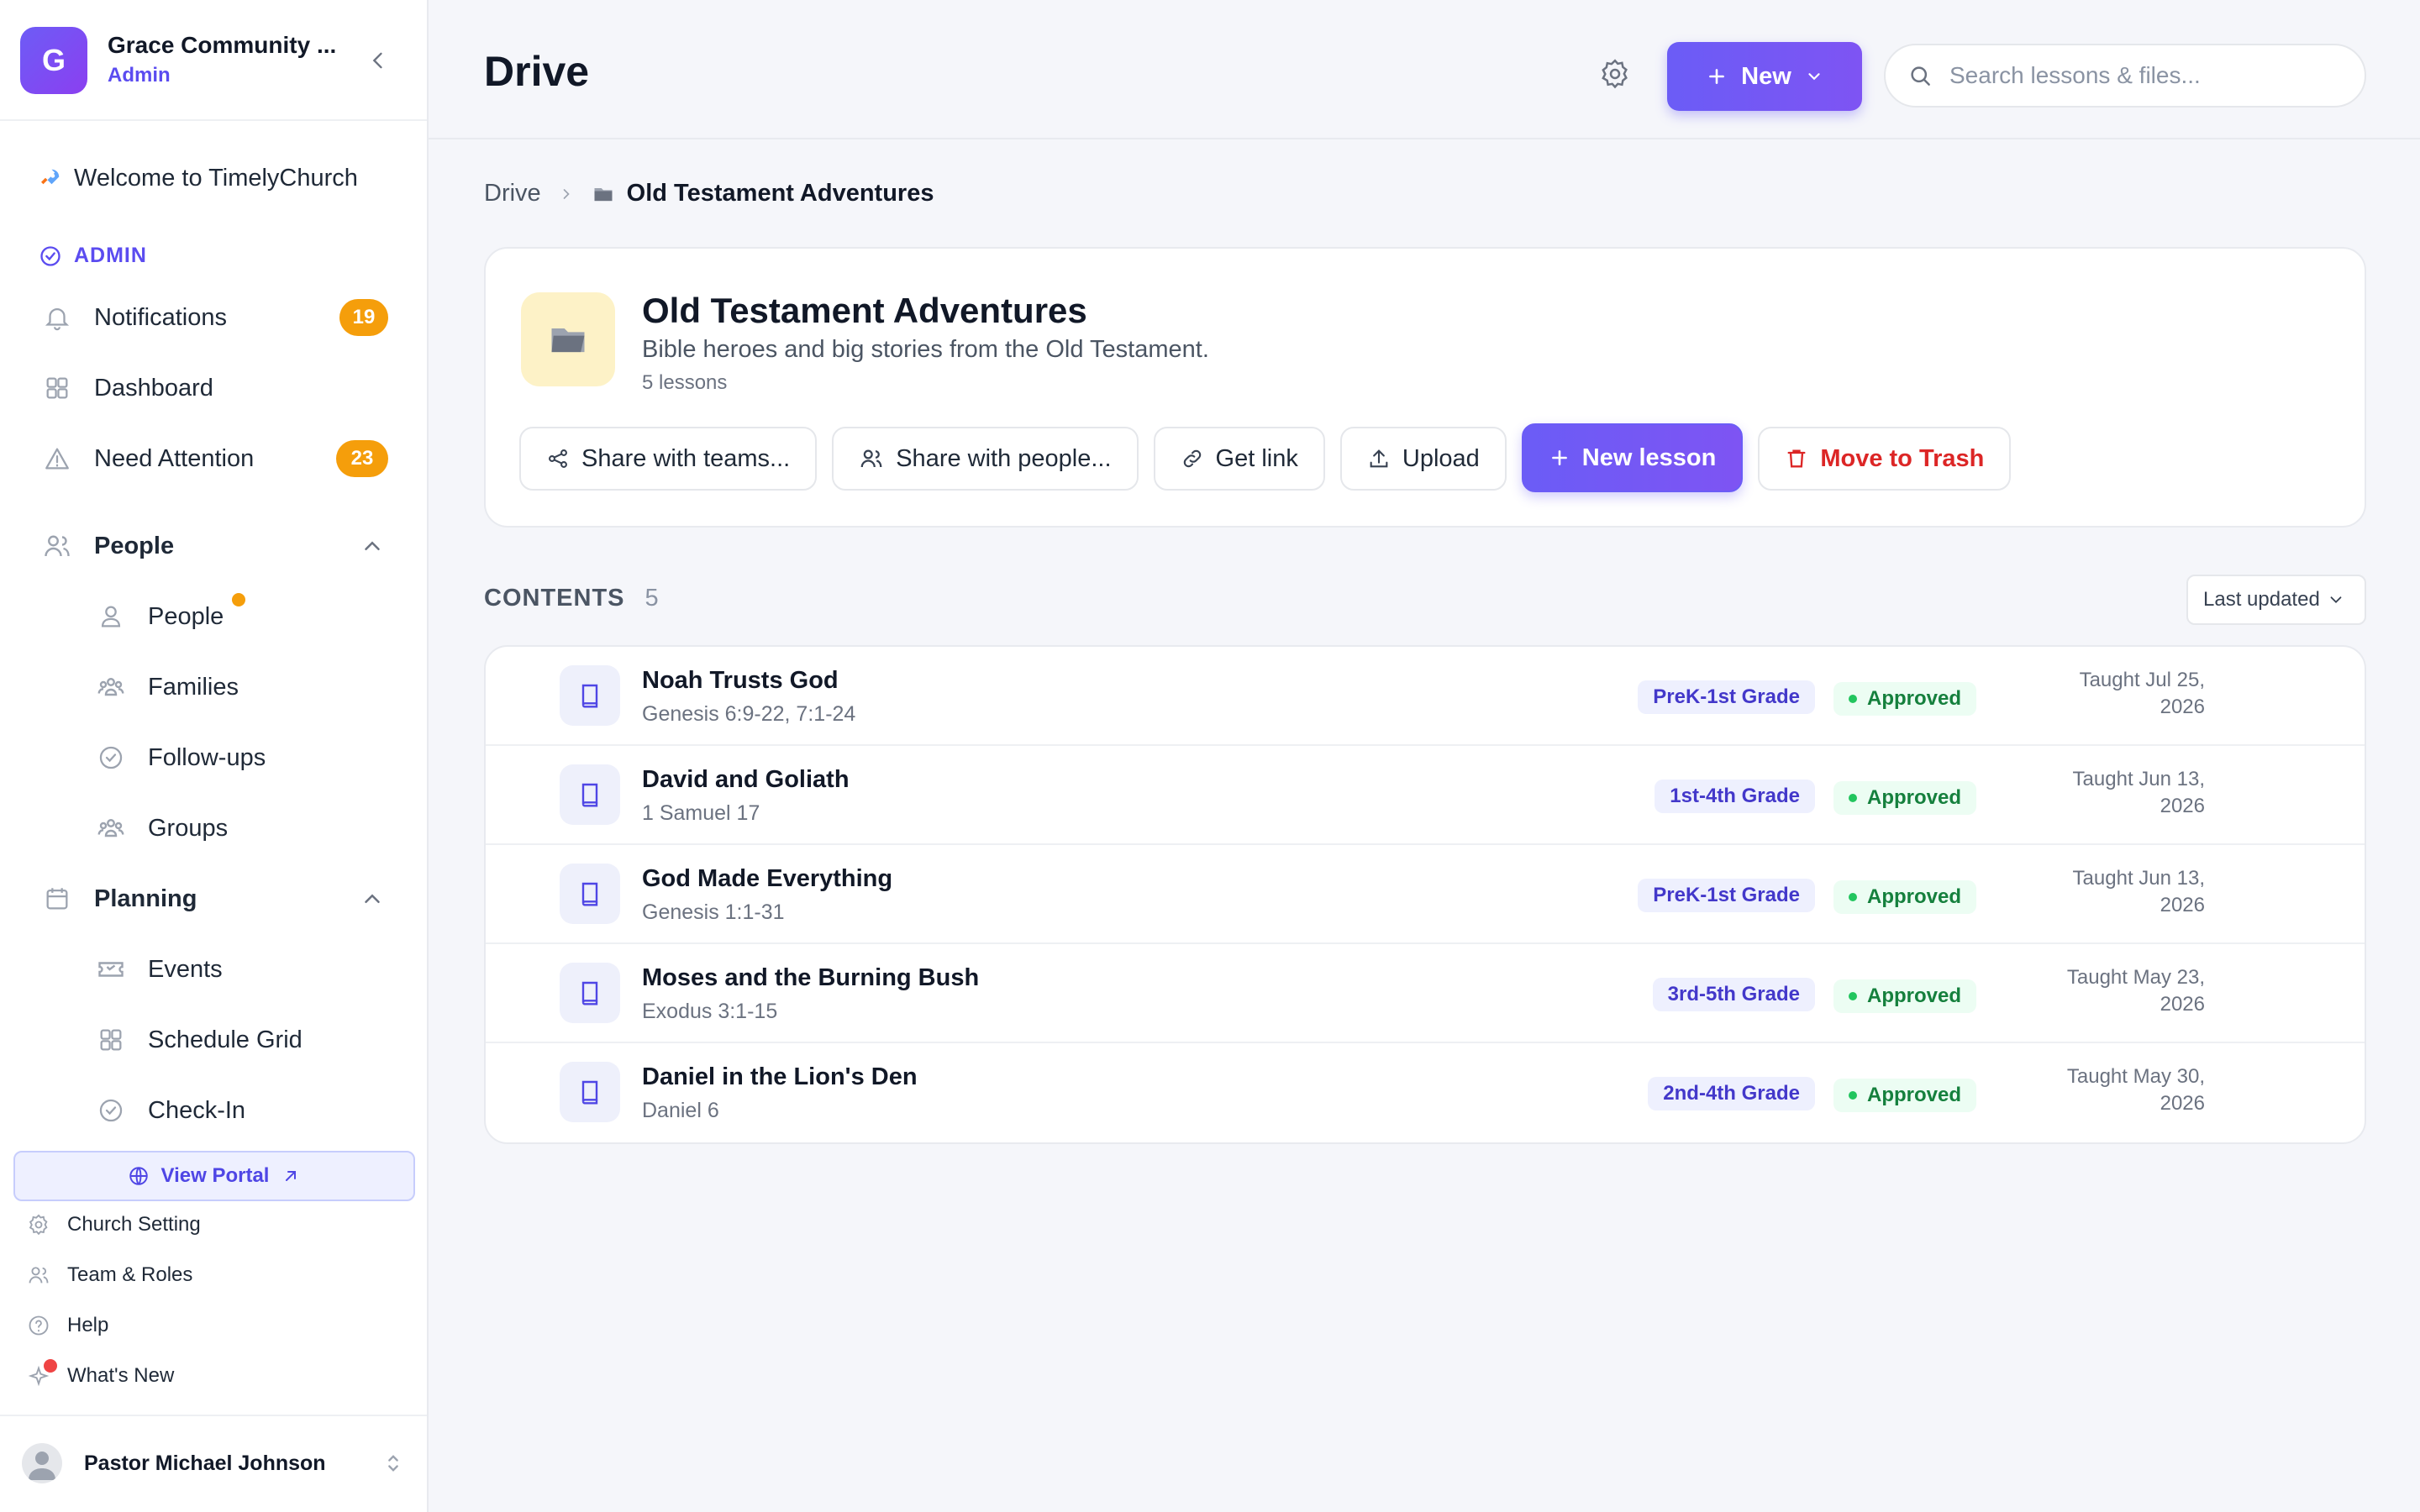 The image size is (2420, 1512). What do you see at coordinates (109, 1275) in the screenshot?
I see `sidebar-link-team-roles: Team & Roles` at bounding box center [109, 1275].